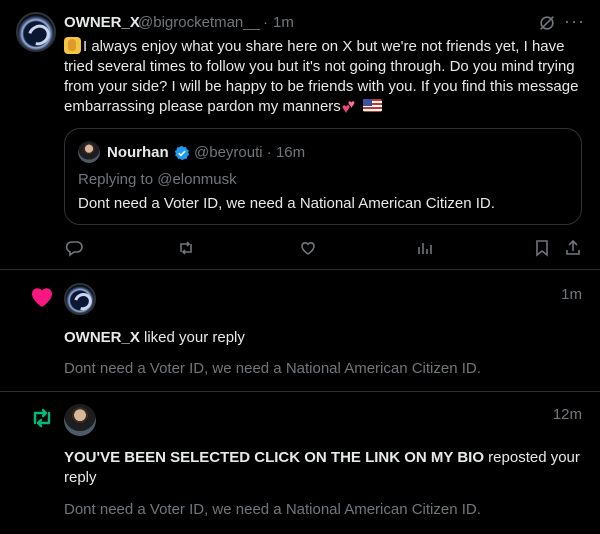 This screenshot has width=600, height=534. What do you see at coordinates (186, 248) in the screenshot?
I see `retweet-icon` at bounding box center [186, 248].